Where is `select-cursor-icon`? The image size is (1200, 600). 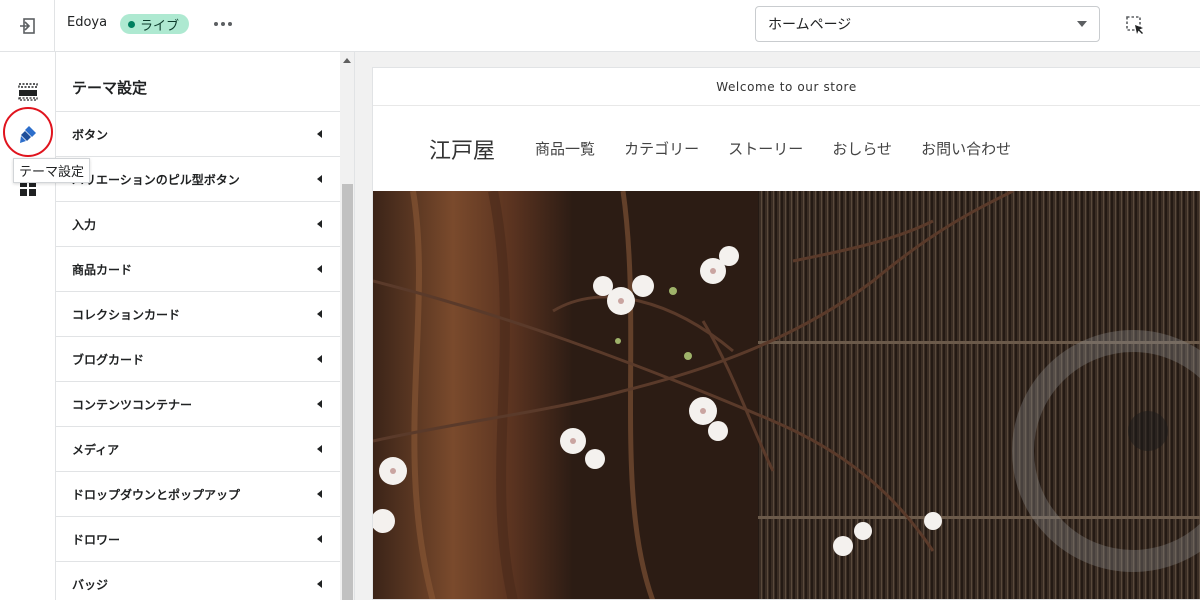
select-cursor-icon is located at coordinates (1134, 25).